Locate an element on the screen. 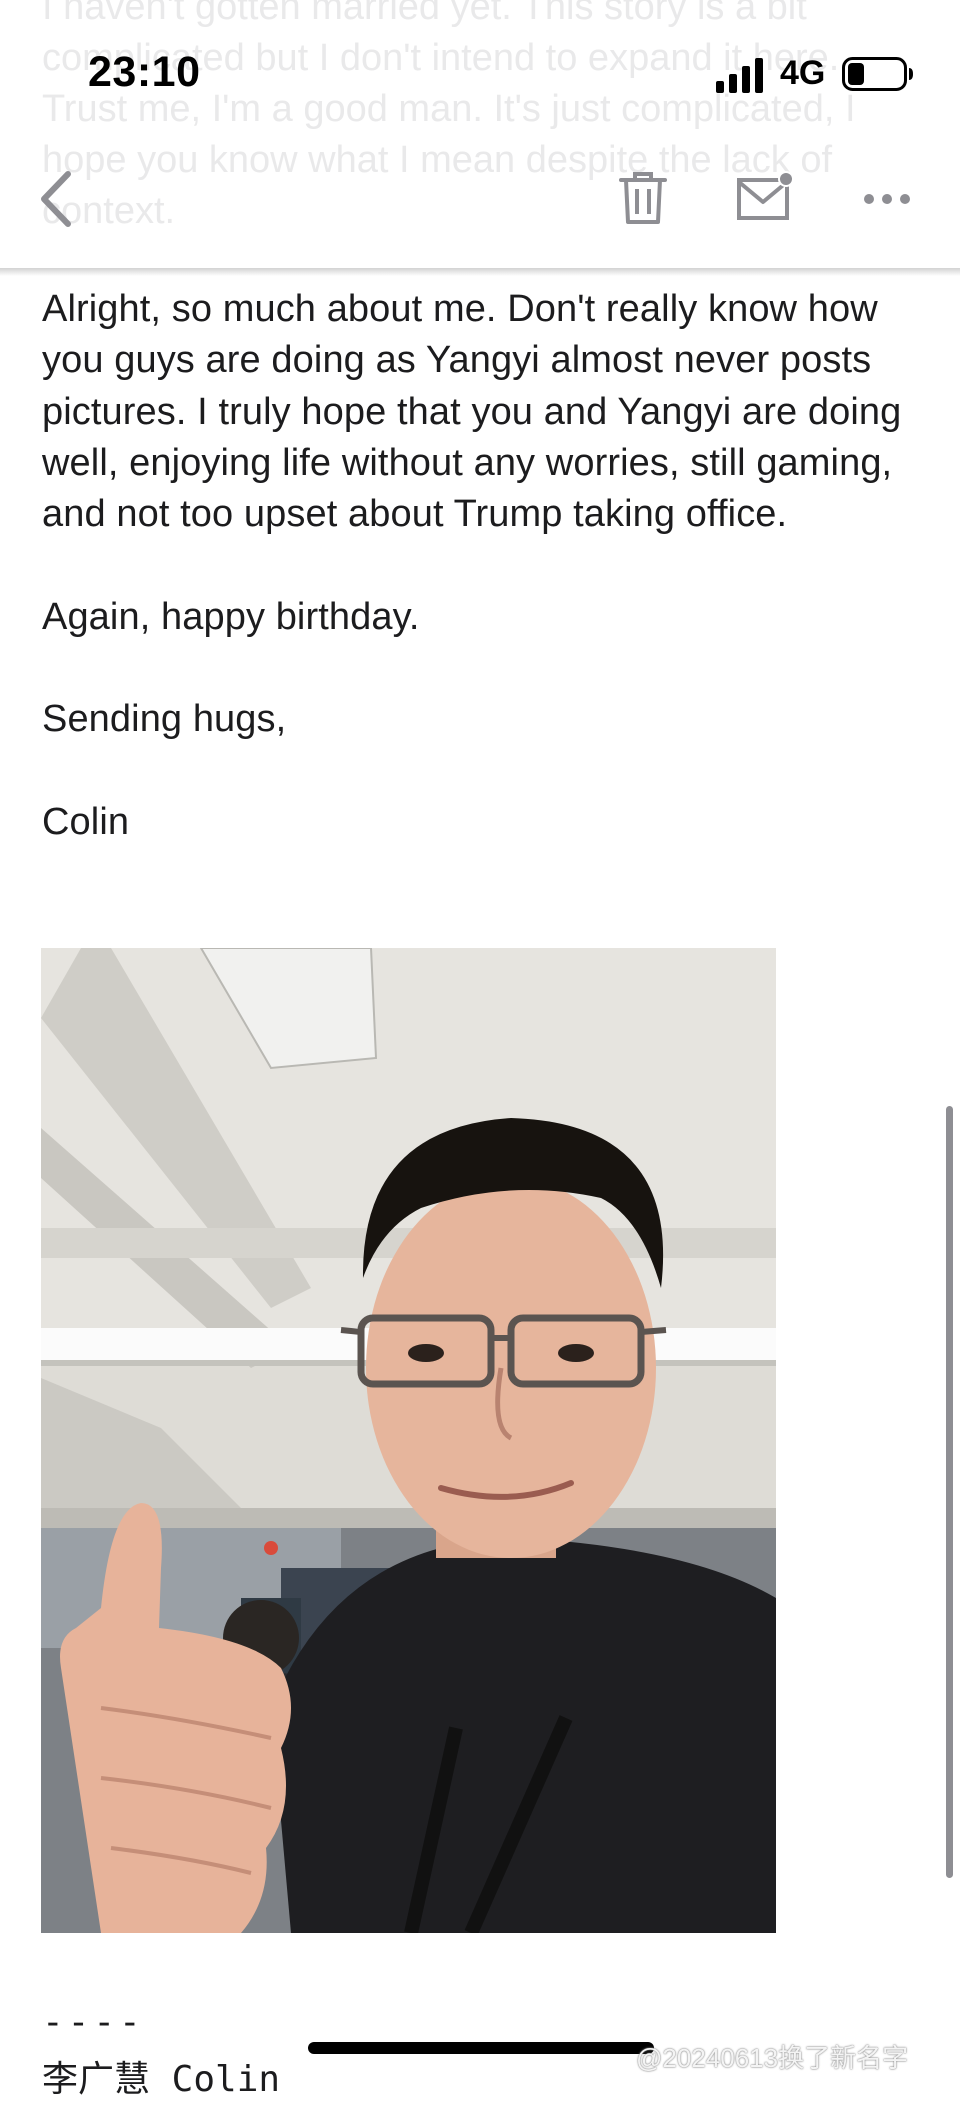 Image resolution: width=960 pixels, height=2102 pixels. cellular-signal-icon is located at coordinates (742, 75).